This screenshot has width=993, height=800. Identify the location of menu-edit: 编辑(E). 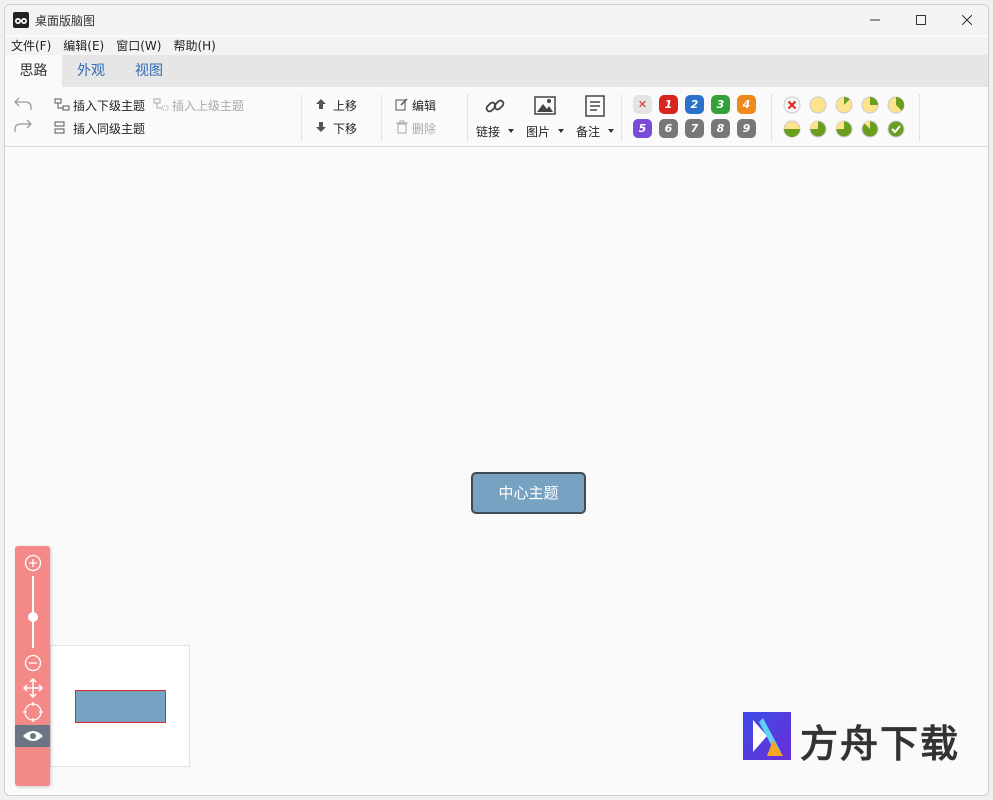
(83, 46).